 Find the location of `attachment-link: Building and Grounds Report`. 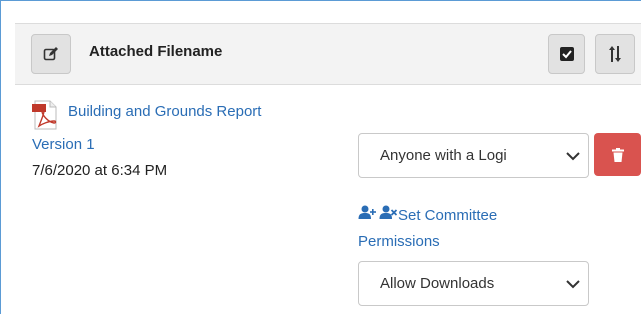

attachment-link: Building and Grounds Report is located at coordinates (164, 111).